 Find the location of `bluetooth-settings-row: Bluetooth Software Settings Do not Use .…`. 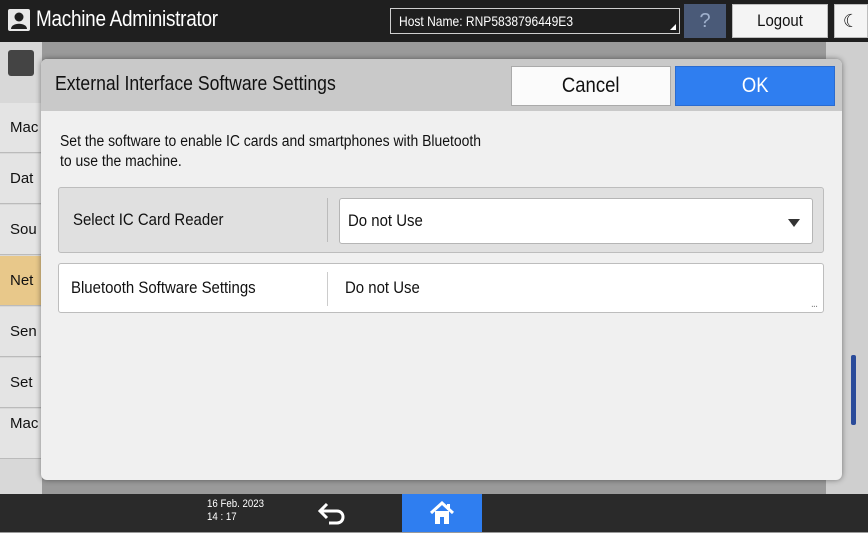

bluetooth-settings-row: Bluetooth Software Settings Do not Use .… is located at coordinates (441, 288).